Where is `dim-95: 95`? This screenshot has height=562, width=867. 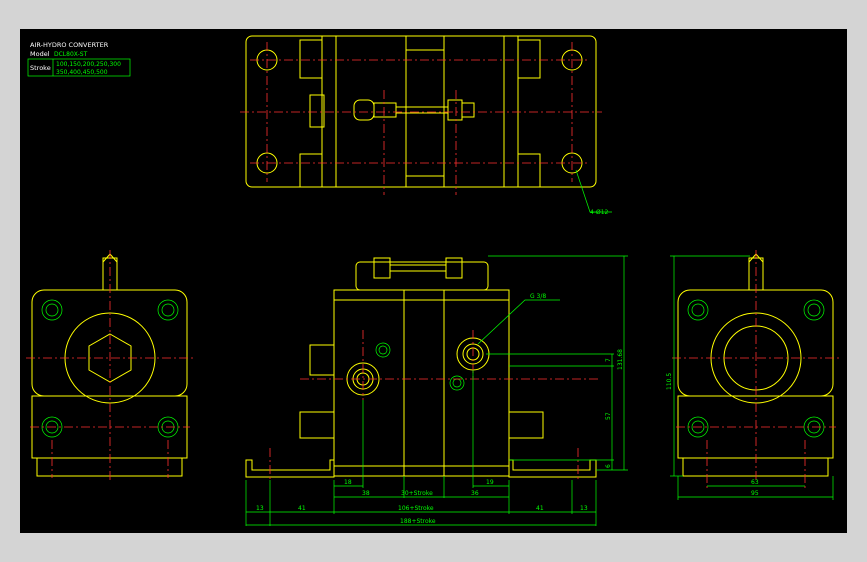
dim-95: 95 is located at coordinates (755, 493).